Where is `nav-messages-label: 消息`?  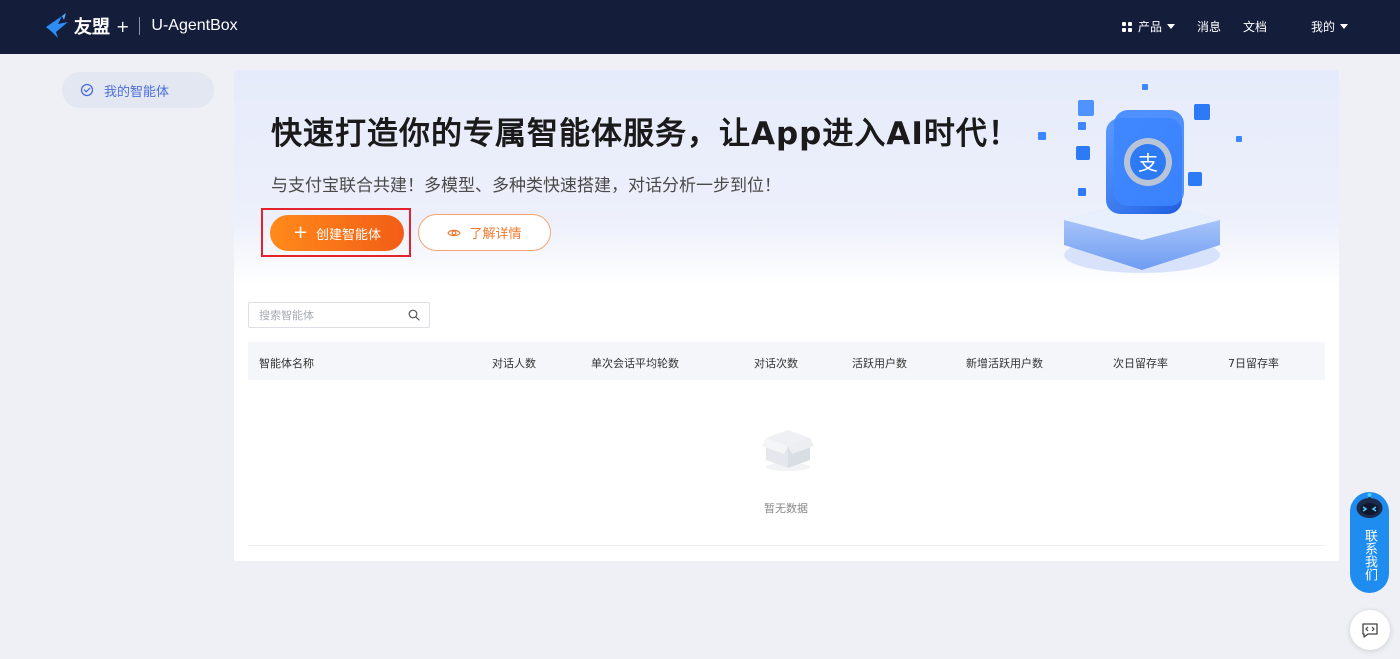
nav-messages-label: 消息 is located at coordinates (1208, 27).